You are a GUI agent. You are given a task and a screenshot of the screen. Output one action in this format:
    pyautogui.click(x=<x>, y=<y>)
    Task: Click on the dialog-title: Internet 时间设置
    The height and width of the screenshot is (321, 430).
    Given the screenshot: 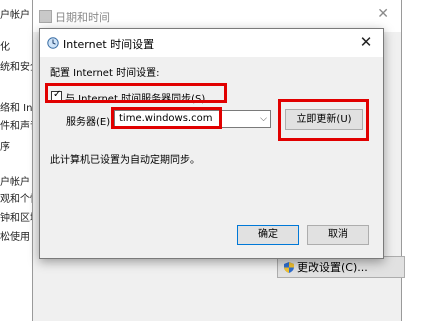 What is the action you would take?
    pyautogui.click(x=109, y=44)
    